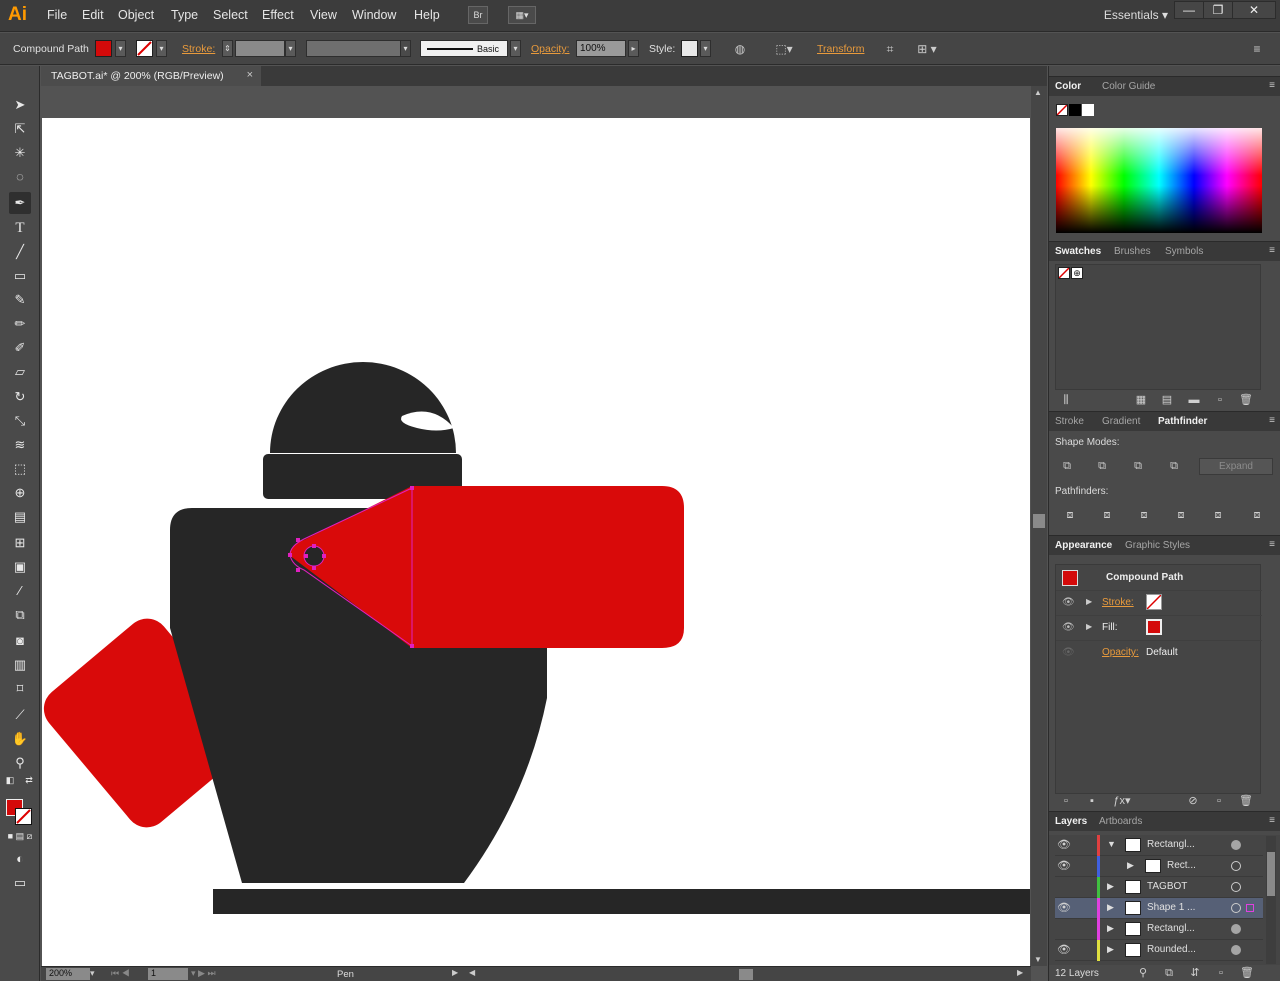 This screenshot has width=1280, height=981. Describe the element at coordinates (1167, 400) in the screenshot. I see `swatch-options-icon: ▤` at that location.